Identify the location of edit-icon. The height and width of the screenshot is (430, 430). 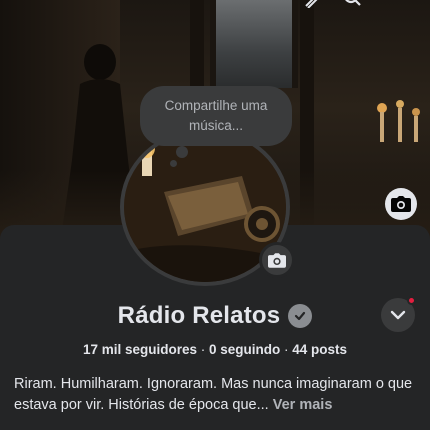
(312, 4).